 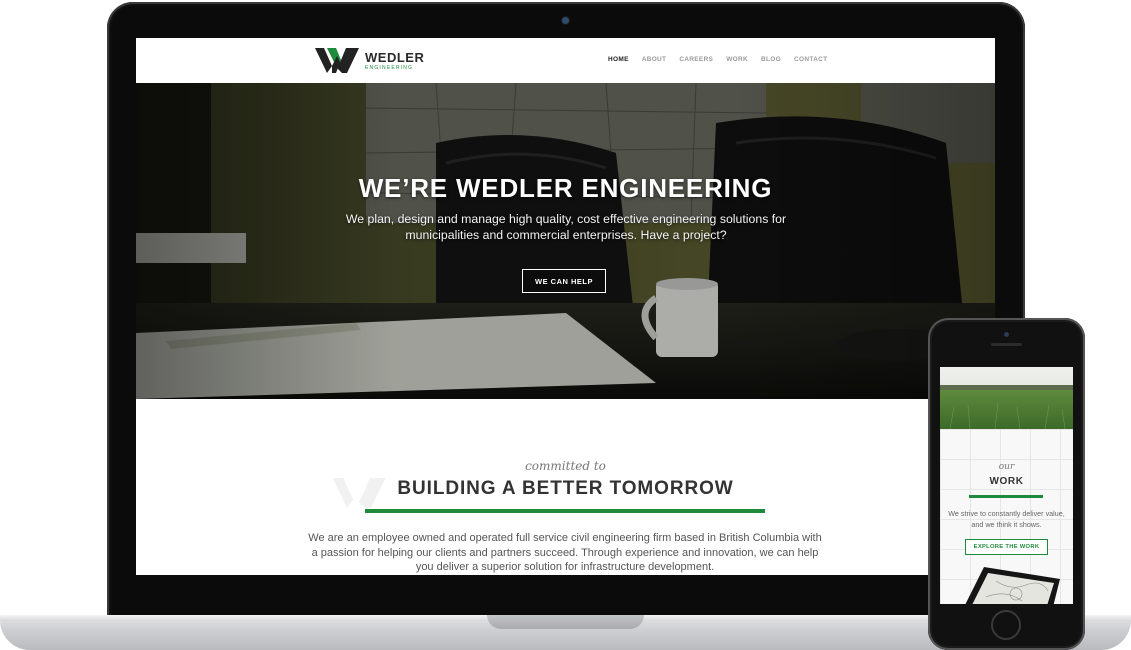 I want to click on phone-field-photo, so click(x=1006, y=398).